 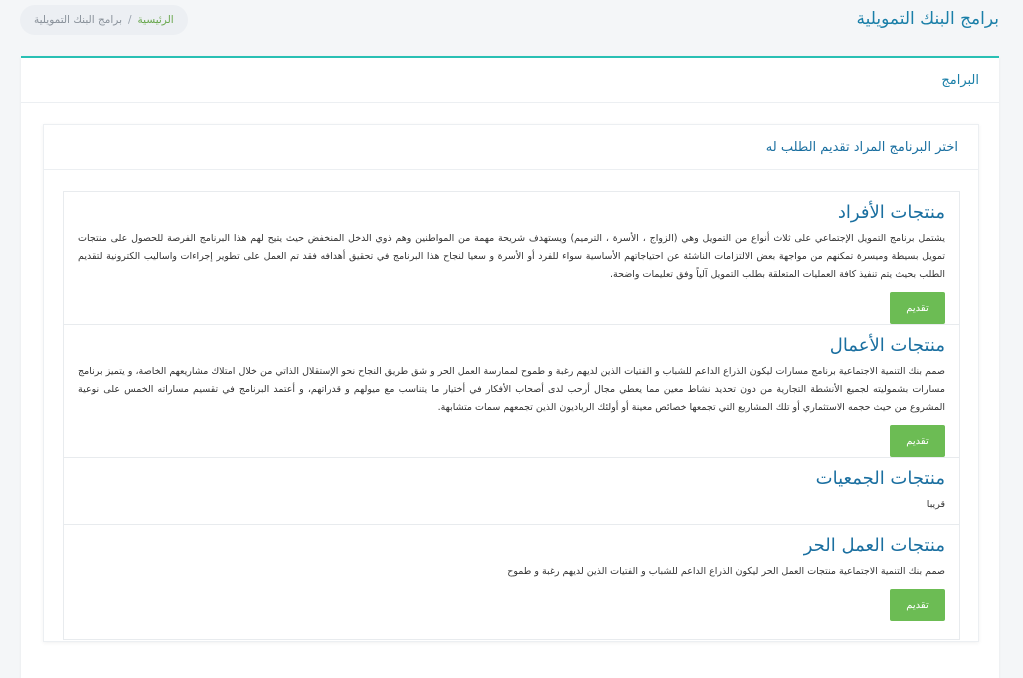 I want to click on apply-button-freelance: تقديم, so click(x=917, y=605).